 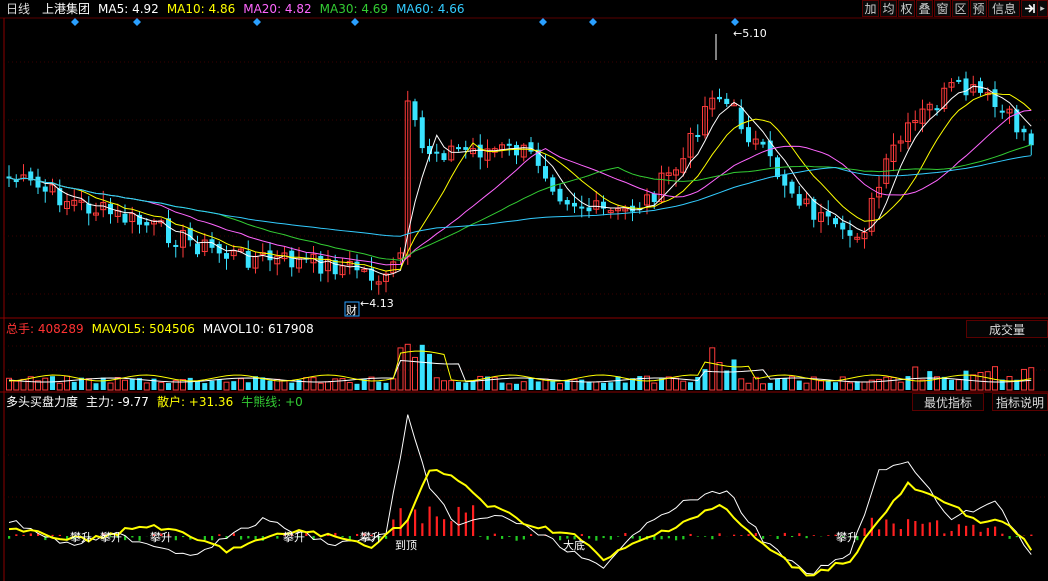 What do you see at coordinates (888, 8) in the screenshot?
I see `average-button: 均` at bounding box center [888, 8].